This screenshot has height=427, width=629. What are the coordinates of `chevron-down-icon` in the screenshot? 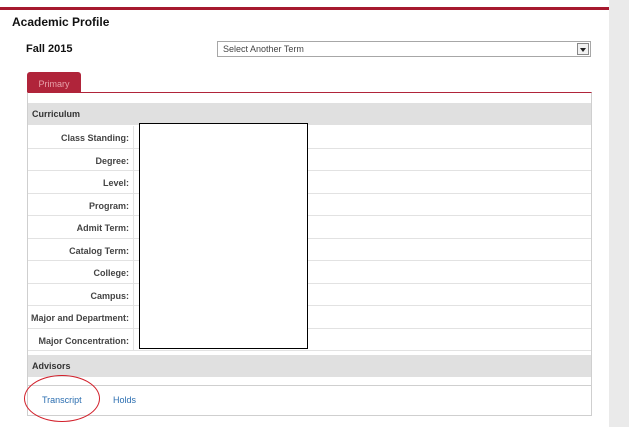 It's located at (583, 49).